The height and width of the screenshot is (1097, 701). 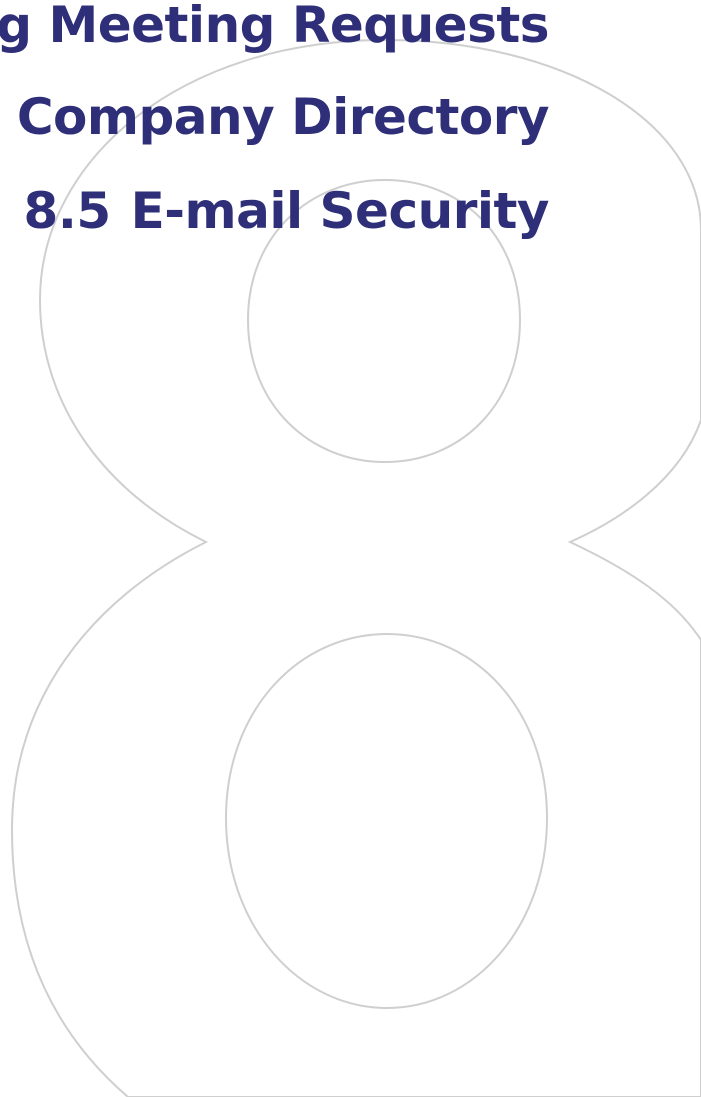 What do you see at coordinates (274, 27) in the screenshot?
I see `section-heading-meeting-requests: ng Meeting Requests` at bounding box center [274, 27].